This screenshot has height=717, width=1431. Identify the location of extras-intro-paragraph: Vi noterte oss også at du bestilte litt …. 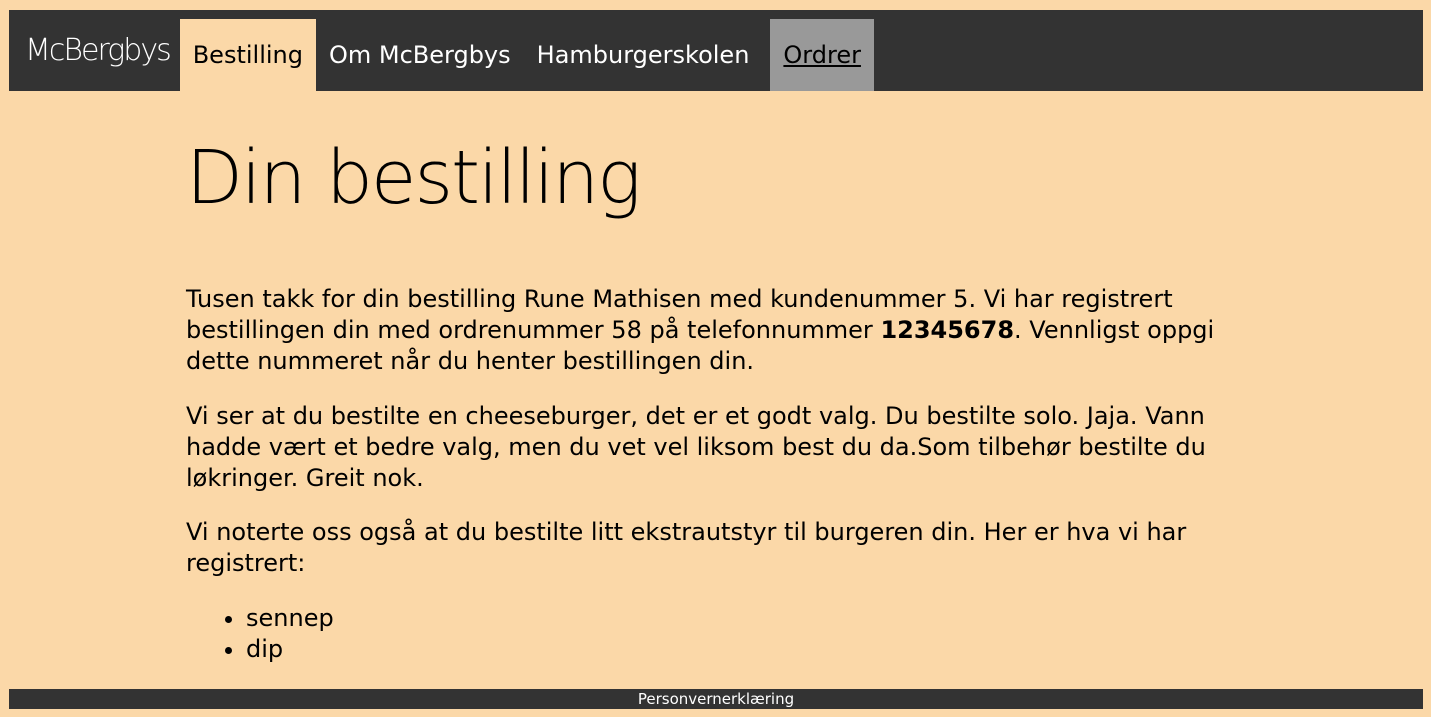
(686, 547).